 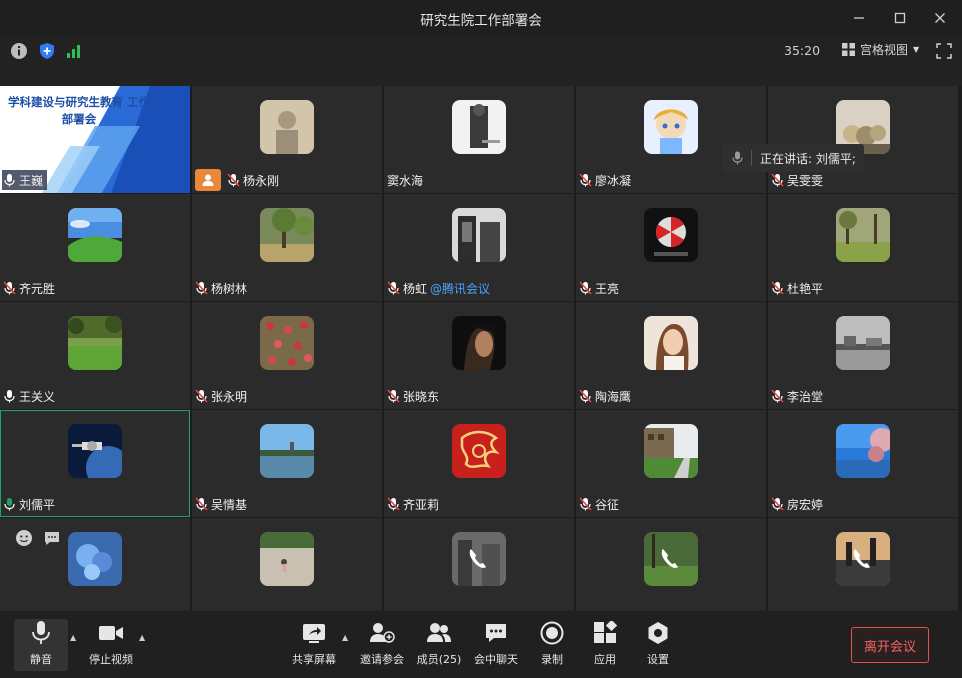 I want to click on participant-nameplate: 王巍, so click(x=25, y=180).